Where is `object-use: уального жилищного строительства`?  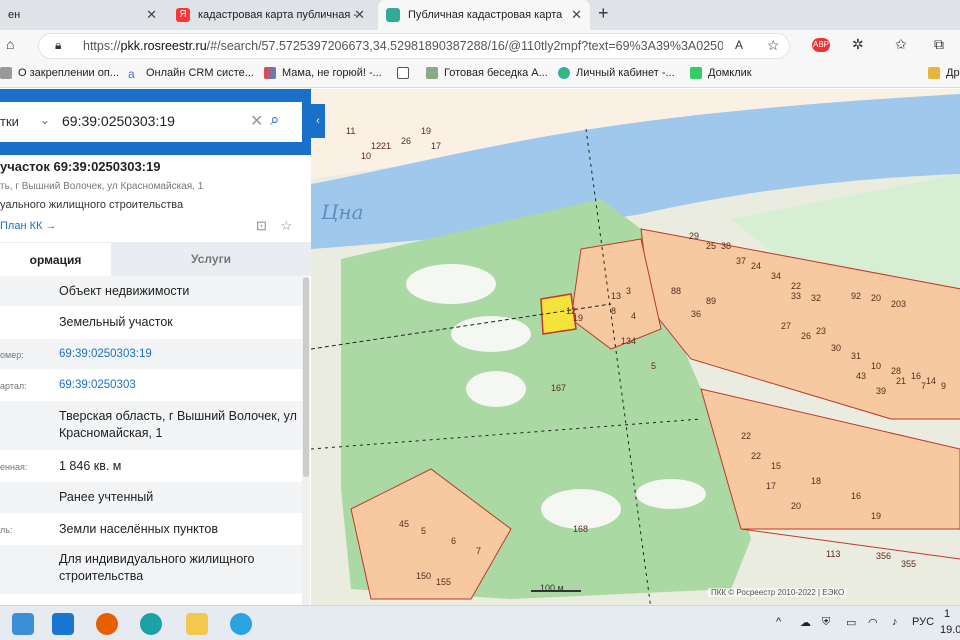 object-use: уального жилищного строительства is located at coordinates (92, 205).